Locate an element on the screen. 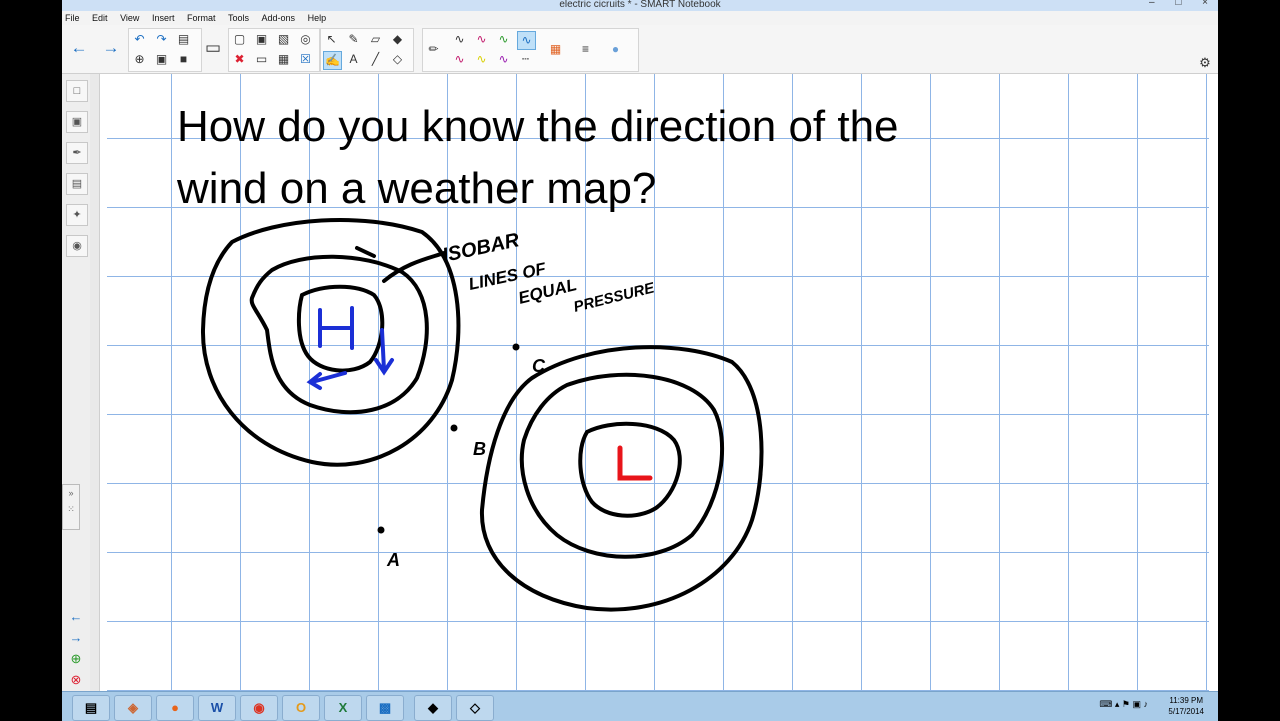  app-icon: ◈ is located at coordinates (133, 708).